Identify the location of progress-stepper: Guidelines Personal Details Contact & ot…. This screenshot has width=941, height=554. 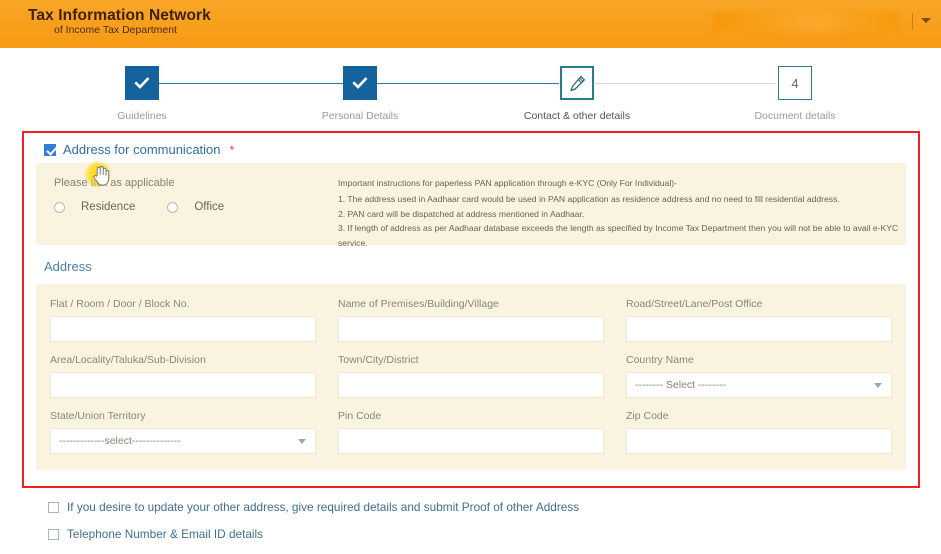
(470, 88).